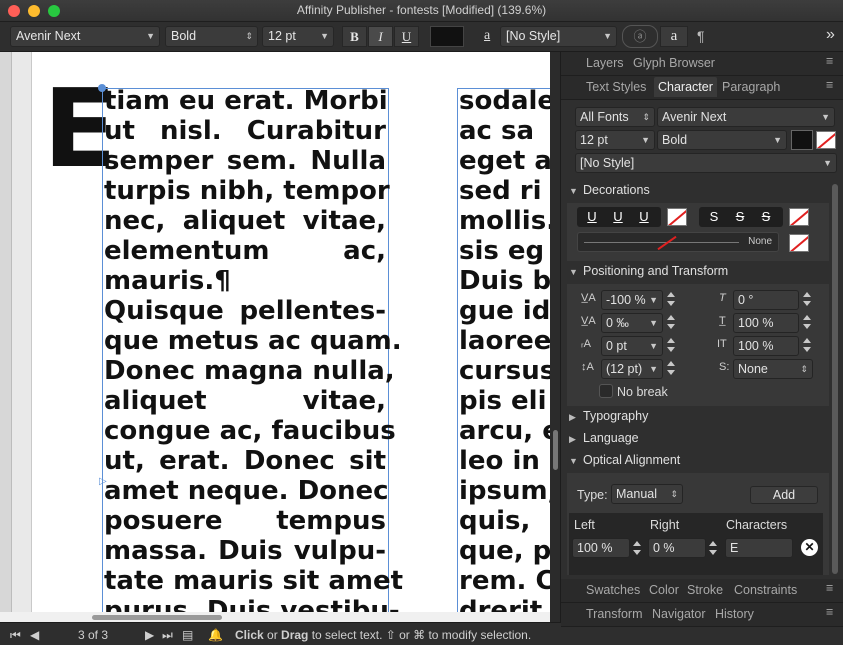 This screenshot has width=843, height=645. What do you see at coordinates (354, 36) in the screenshot?
I see `bold-button: B` at bounding box center [354, 36].